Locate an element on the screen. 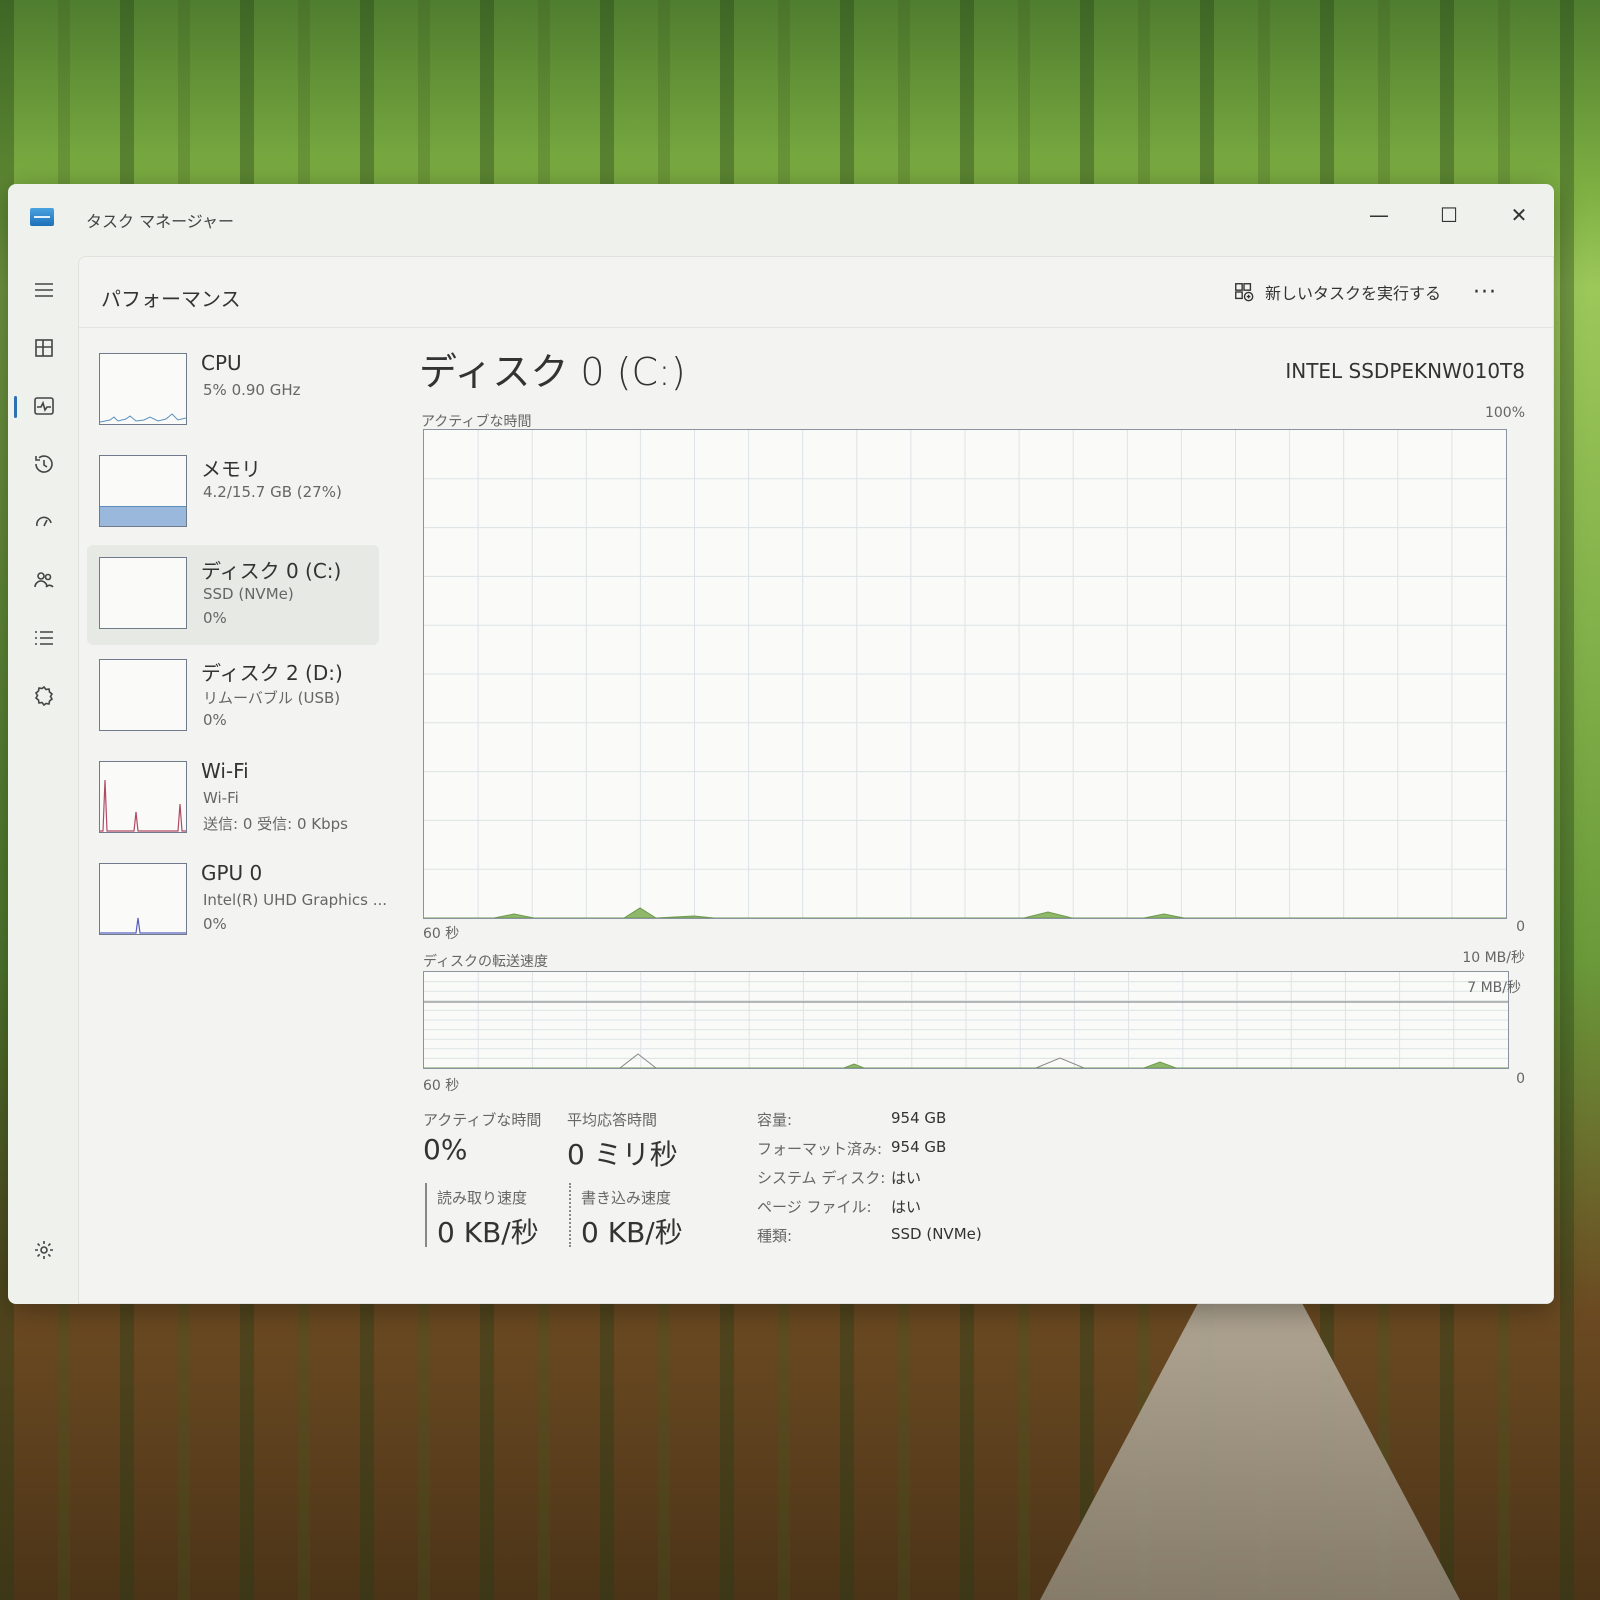  device-detail: 4.2/15.7 GB (27%) is located at coordinates (272, 492).